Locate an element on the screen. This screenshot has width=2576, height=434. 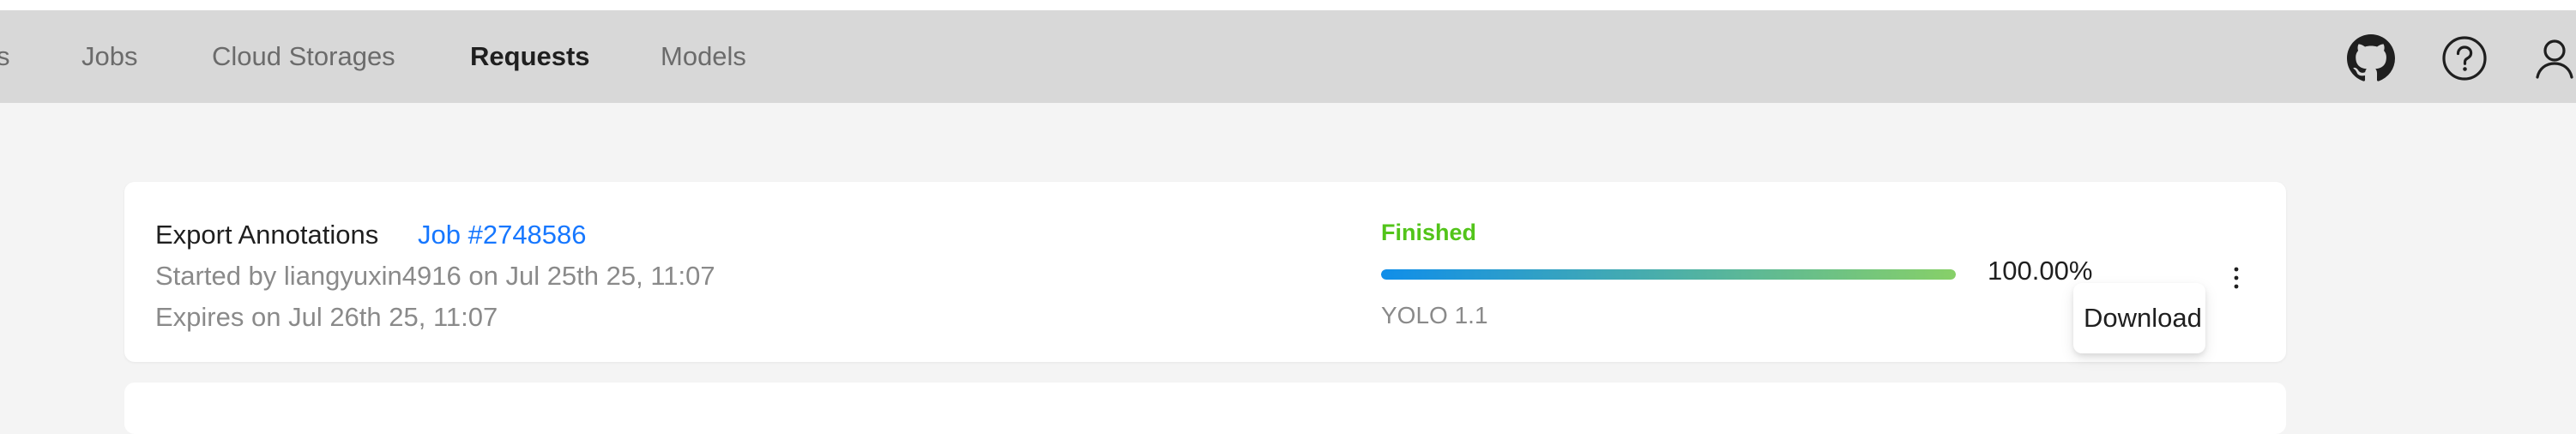
export-format: YOLO 1.1 is located at coordinates (1434, 315).